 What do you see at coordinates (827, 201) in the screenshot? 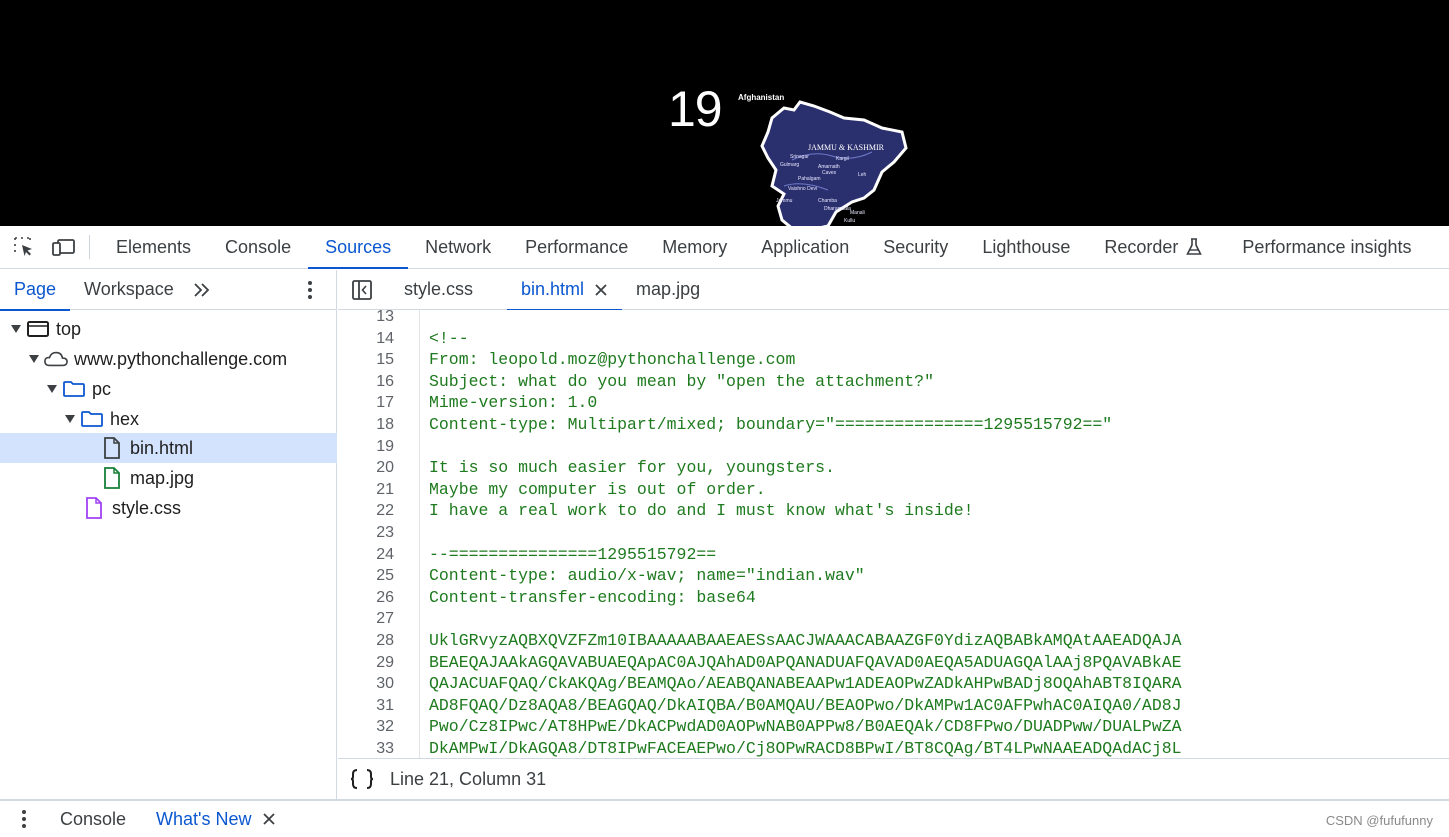
I see `svg-text: Chamba` at bounding box center [827, 201].